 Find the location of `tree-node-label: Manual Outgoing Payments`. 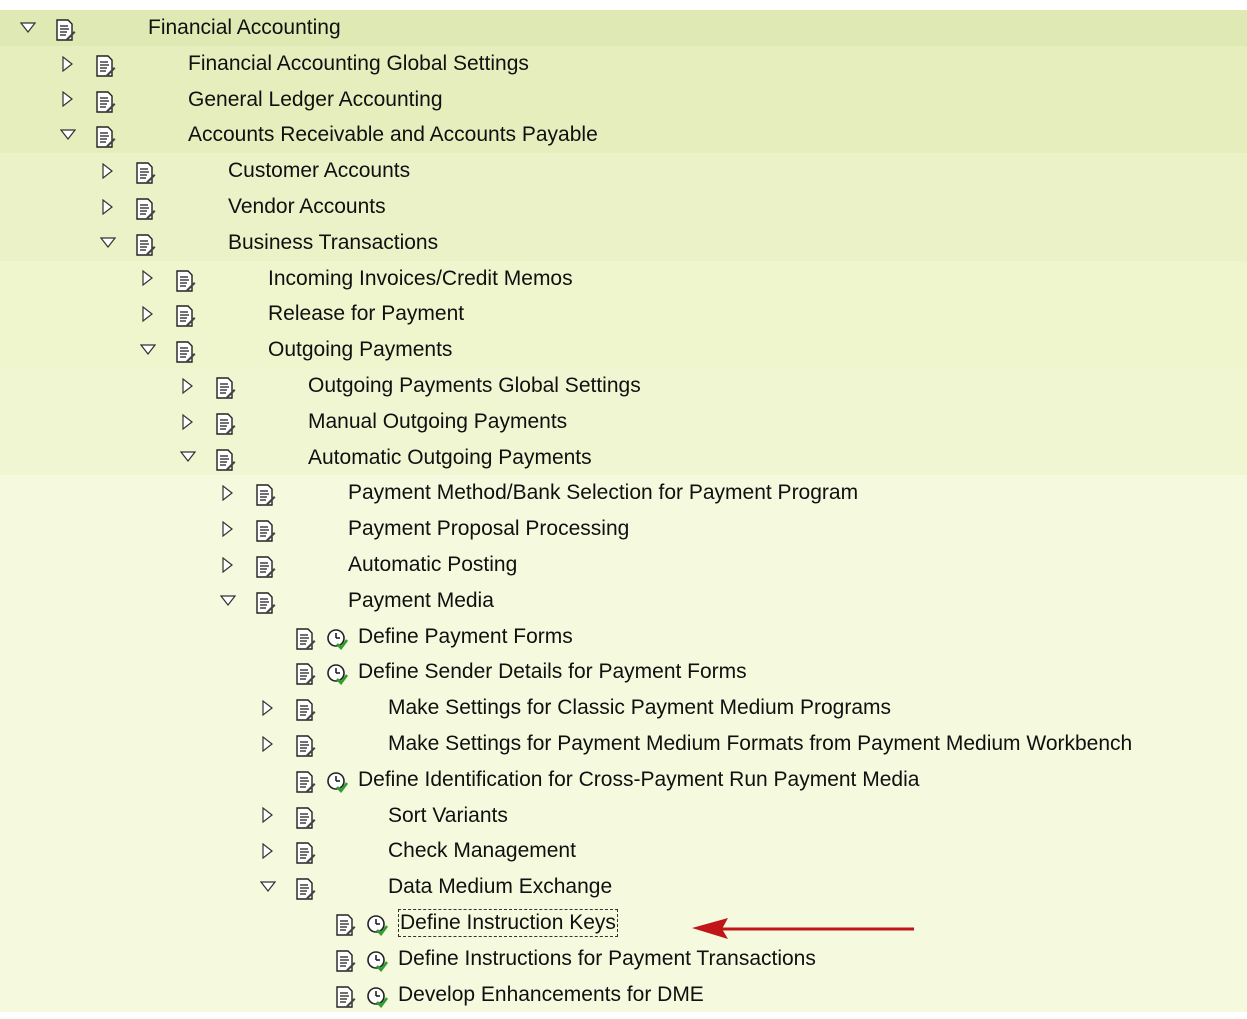

tree-node-label: Manual Outgoing Payments is located at coordinates (437, 422).